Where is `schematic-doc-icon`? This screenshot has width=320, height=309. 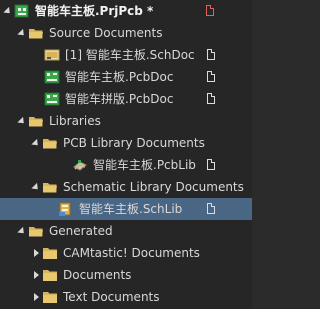
schematic-doc-icon is located at coordinates (52, 55).